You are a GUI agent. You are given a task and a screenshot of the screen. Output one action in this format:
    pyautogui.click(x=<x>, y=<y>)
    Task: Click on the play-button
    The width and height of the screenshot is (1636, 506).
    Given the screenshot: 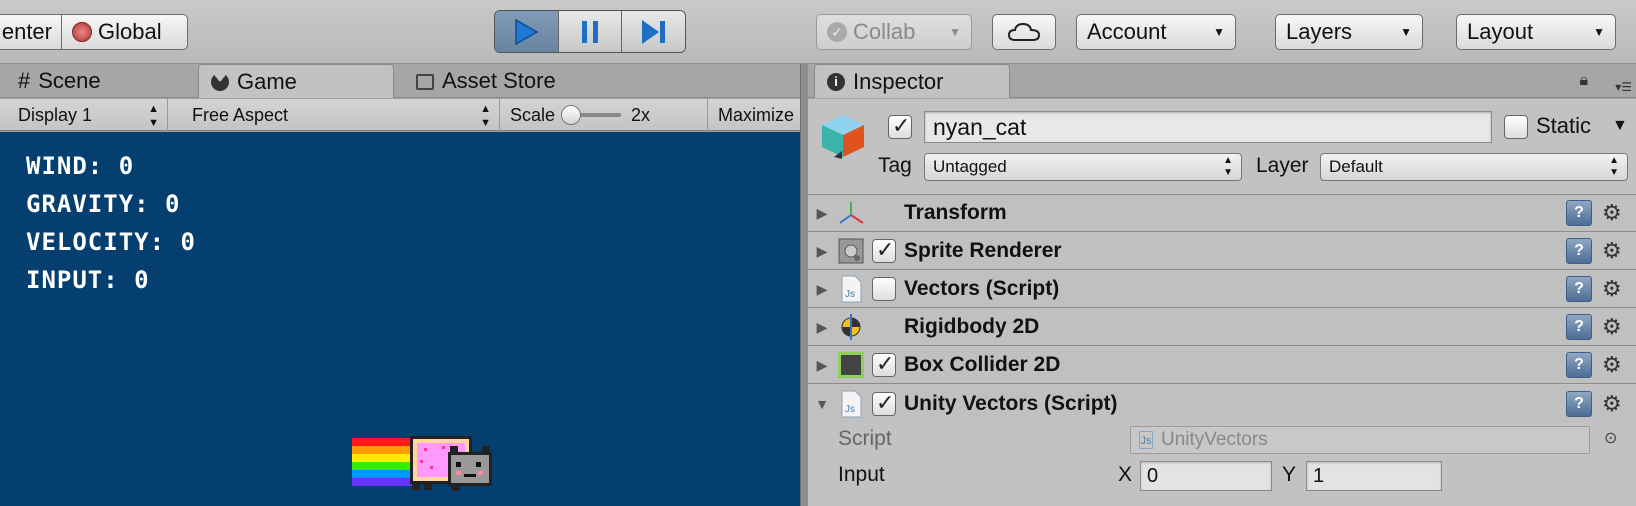 What is the action you would take?
    pyautogui.click(x=527, y=31)
    